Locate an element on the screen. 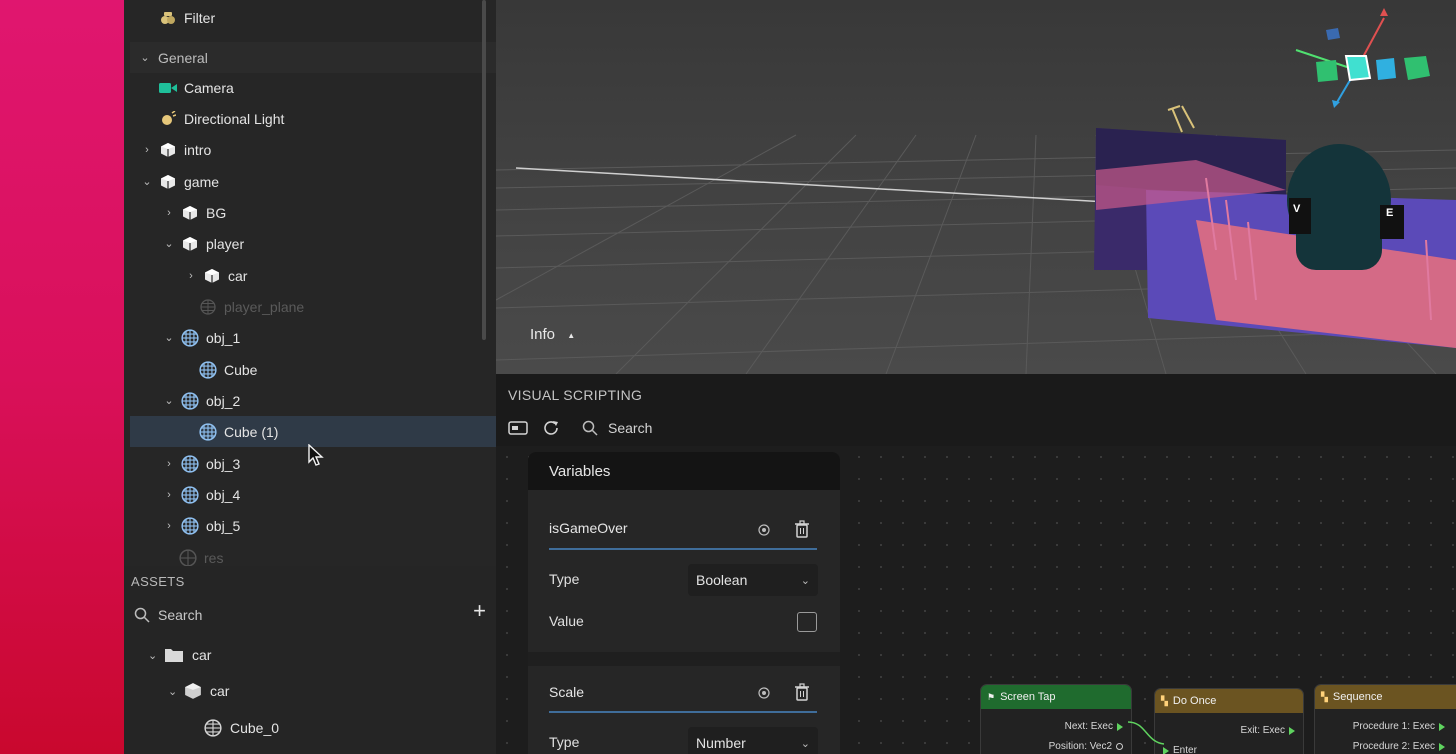 The image size is (1456, 754). hierarchy-scrollbar is located at coordinates (484, 170).